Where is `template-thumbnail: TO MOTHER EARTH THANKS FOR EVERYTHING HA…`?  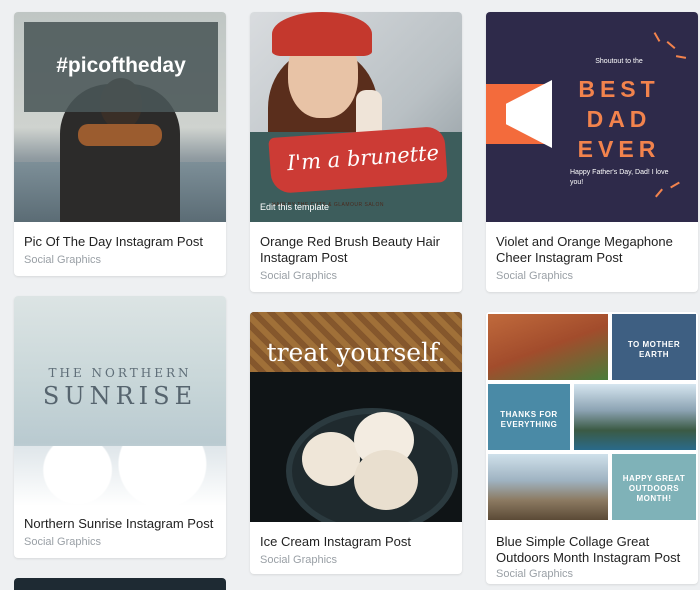
template-thumbnail: TO MOTHER EARTH THANKS FOR EVERYTHING HA… is located at coordinates (592, 417).